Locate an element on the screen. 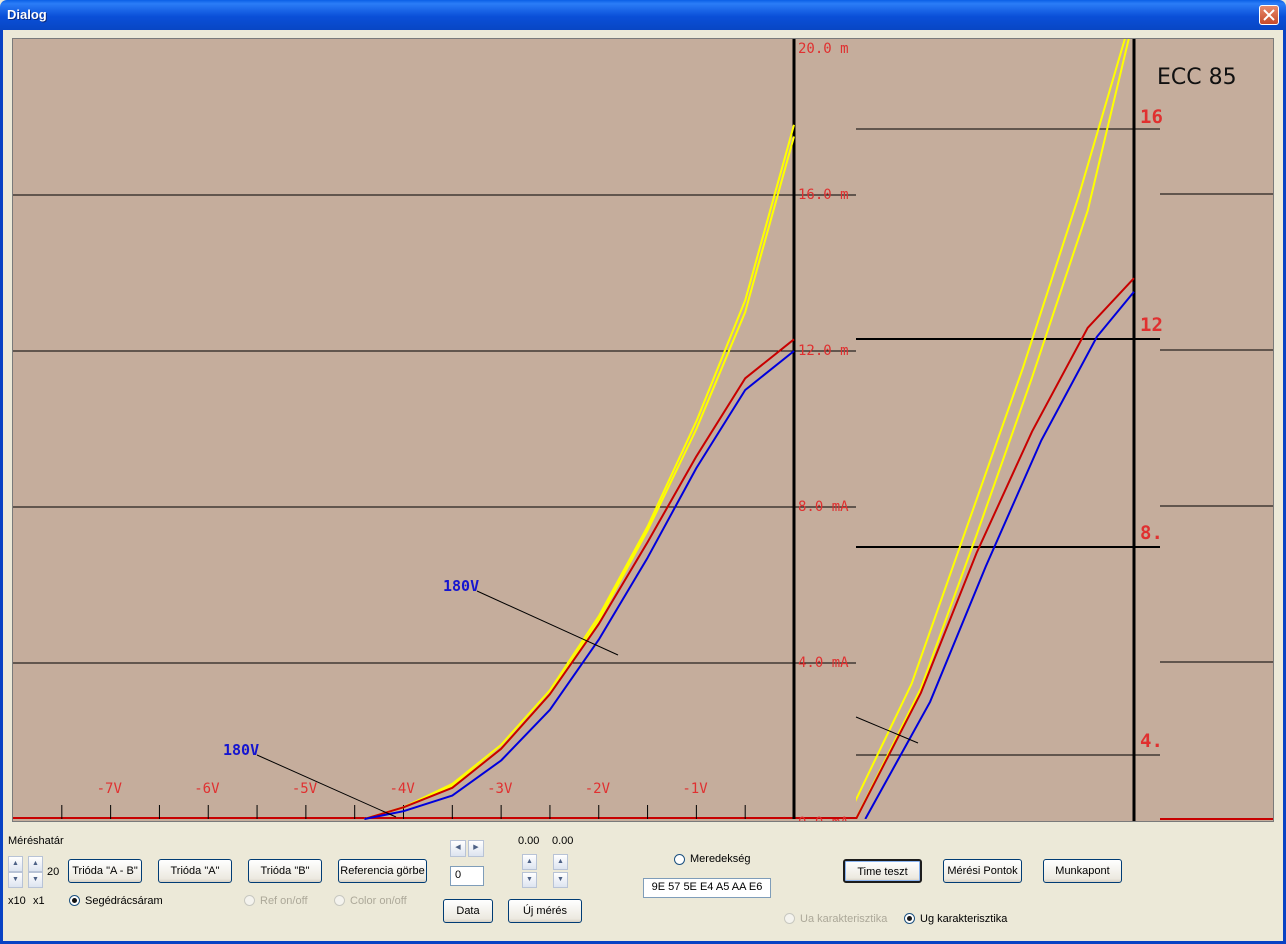 This screenshot has height=944, width=1286. value-1: 0.00 is located at coordinates (529, 841).